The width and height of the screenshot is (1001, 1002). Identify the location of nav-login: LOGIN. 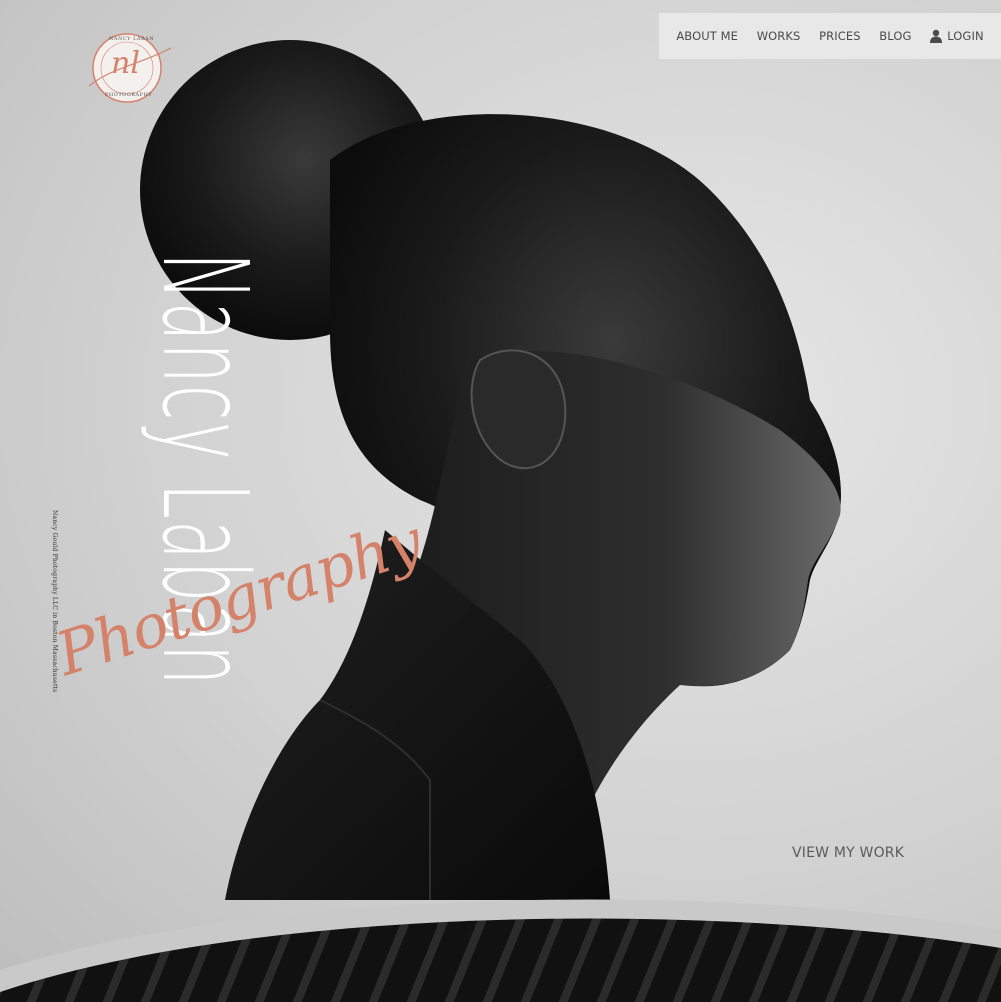
(957, 36).